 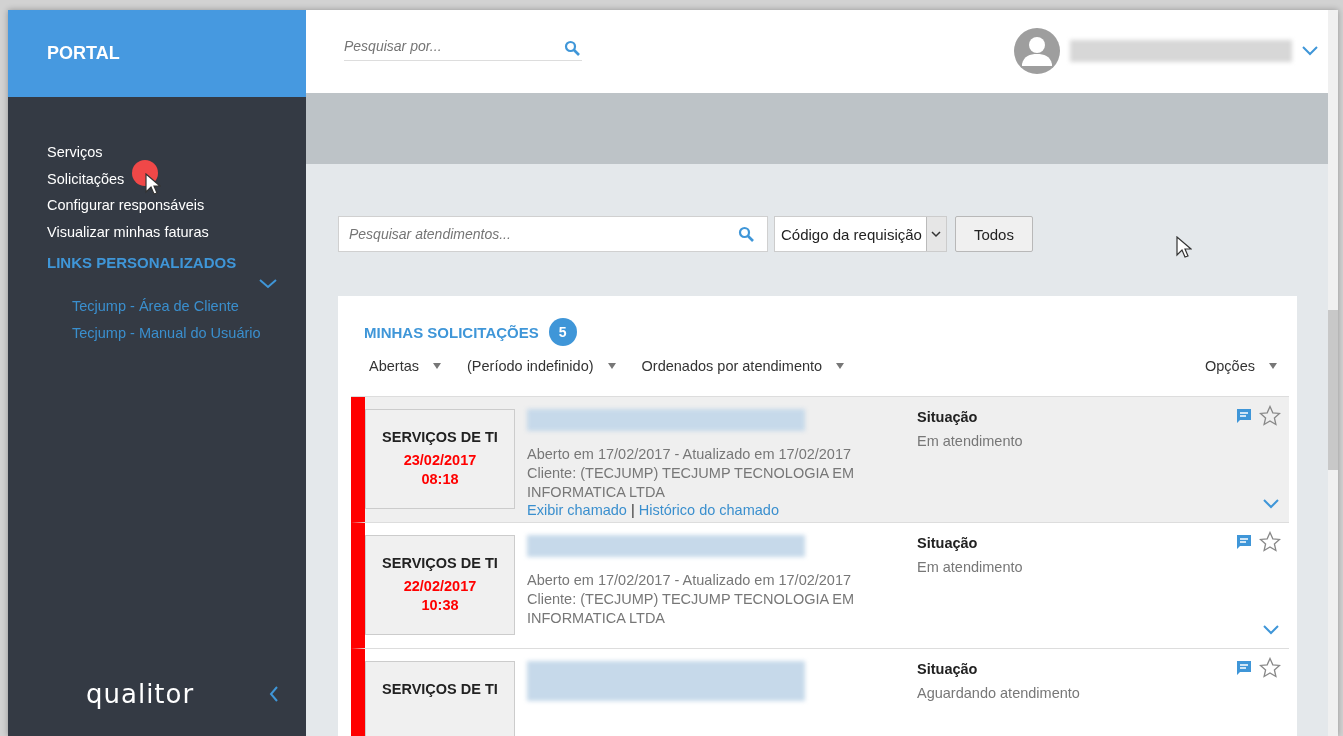 What do you see at coordinates (1333, 390) in the screenshot?
I see `scrollbar-thumb` at bounding box center [1333, 390].